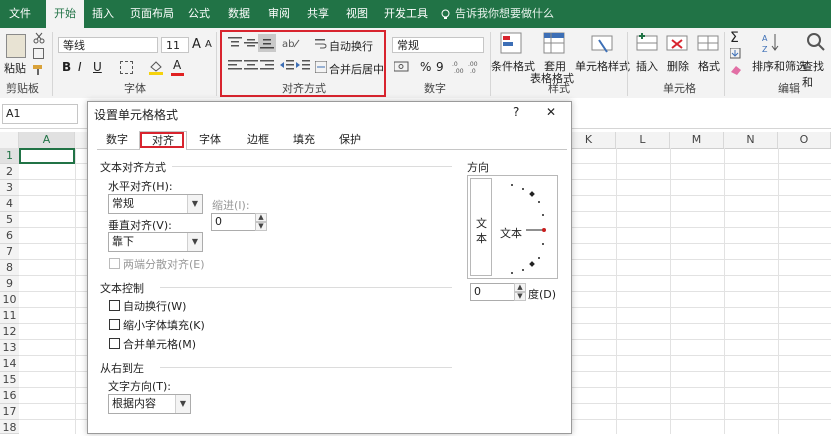 The image size is (831, 436). What do you see at coordinates (22, 88) in the screenshot?
I see `clipboard-group-label: 剪贴板` at bounding box center [22, 88].